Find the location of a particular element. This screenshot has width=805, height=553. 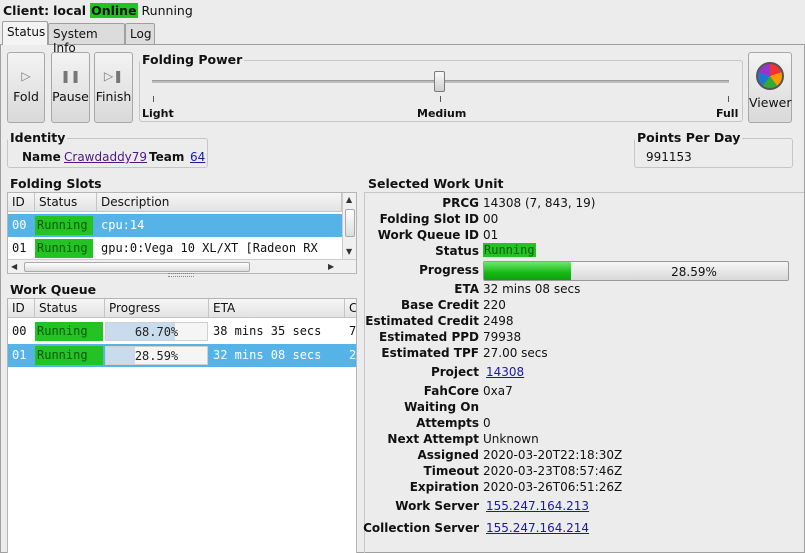

client-status-line: Client: local Online Running is located at coordinates (98, 10).